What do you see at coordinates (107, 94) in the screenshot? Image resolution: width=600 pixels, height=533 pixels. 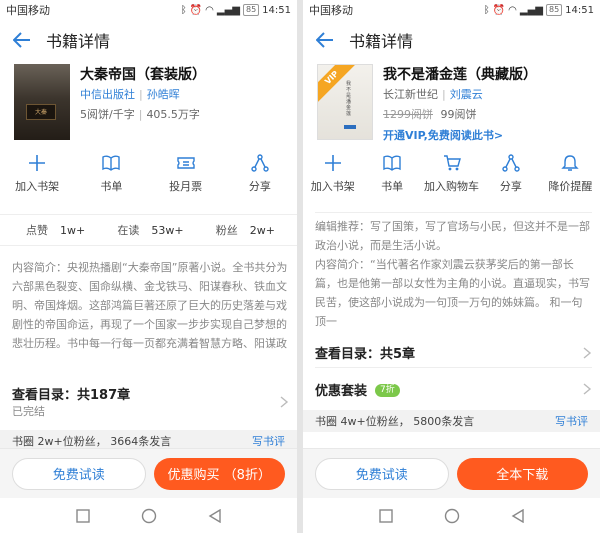 I see `publisher-link: 中信出版社` at bounding box center [107, 94].